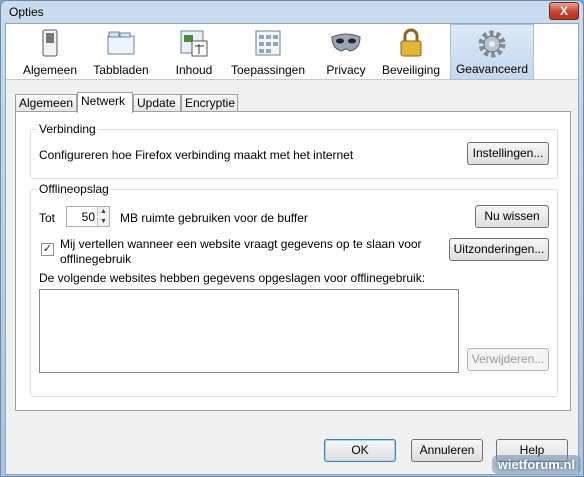  I want to click on pane-privacy: Privacy, so click(346, 52).